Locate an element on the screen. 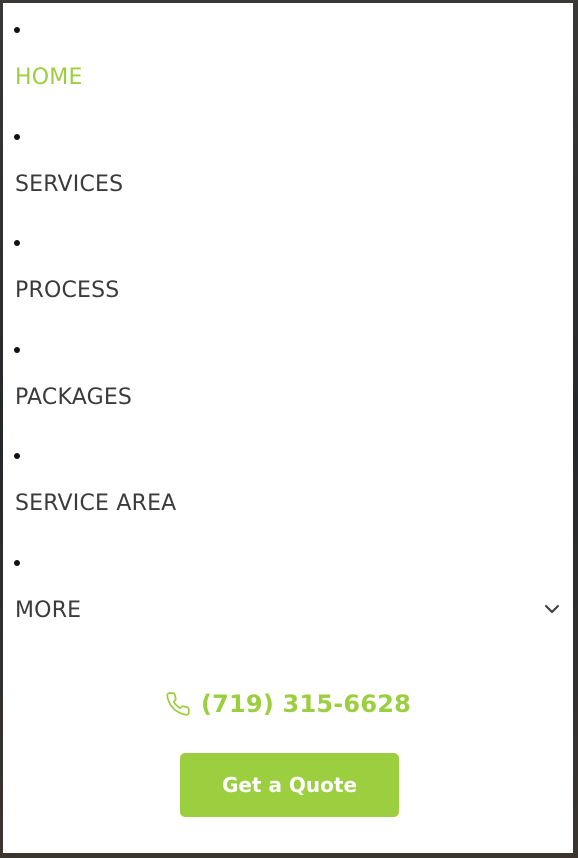 Image resolution: width=578 pixels, height=858 pixels. phone-icon is located at coordinates (178, 704).